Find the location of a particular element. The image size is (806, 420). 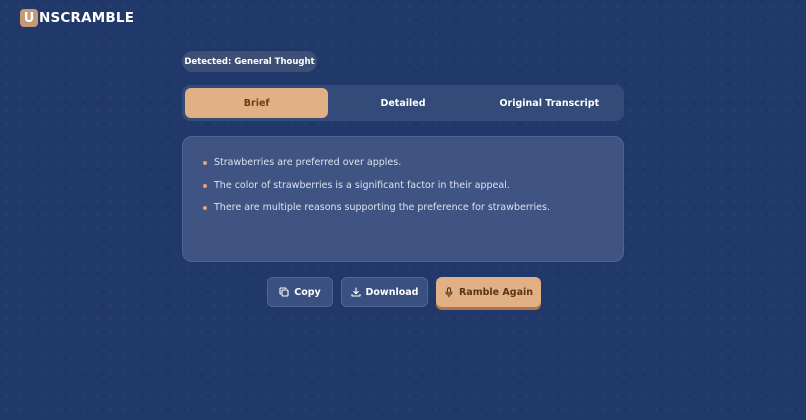

ramble-again-button-label: Ramble Again is located at coordinates (495, 292).